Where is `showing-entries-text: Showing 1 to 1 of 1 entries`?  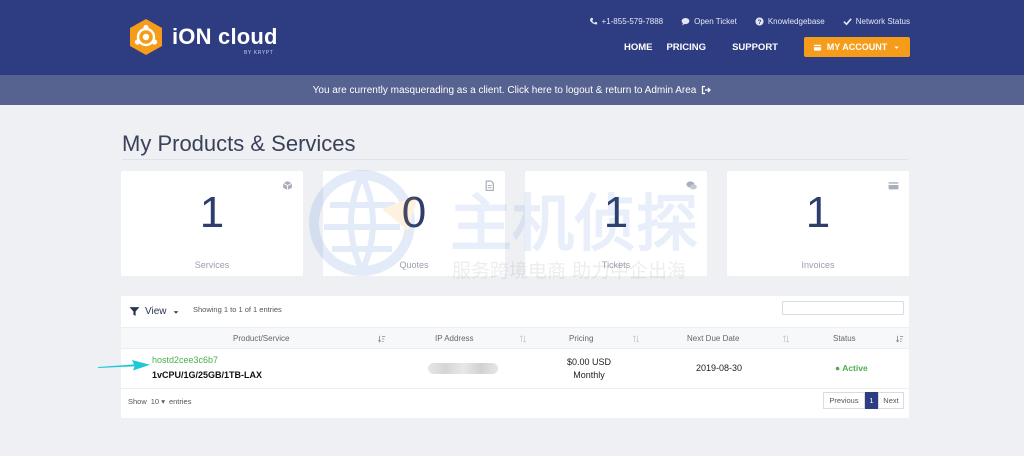 showing-entries-text: Showing 1 to 1 of 1 entries is located at coordinates (237, 309).